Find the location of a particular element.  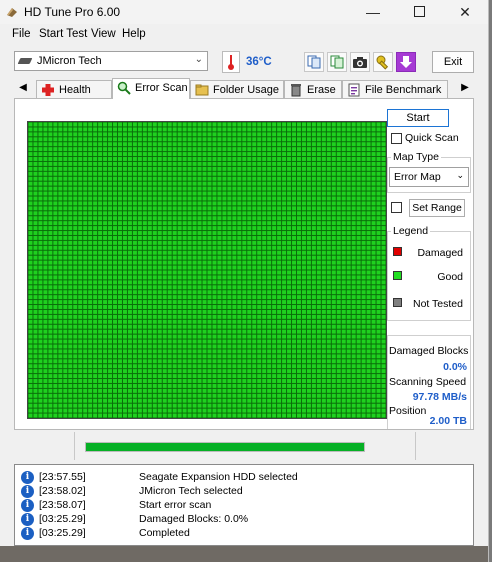

camera-icon is located at coordinates (360, 62).